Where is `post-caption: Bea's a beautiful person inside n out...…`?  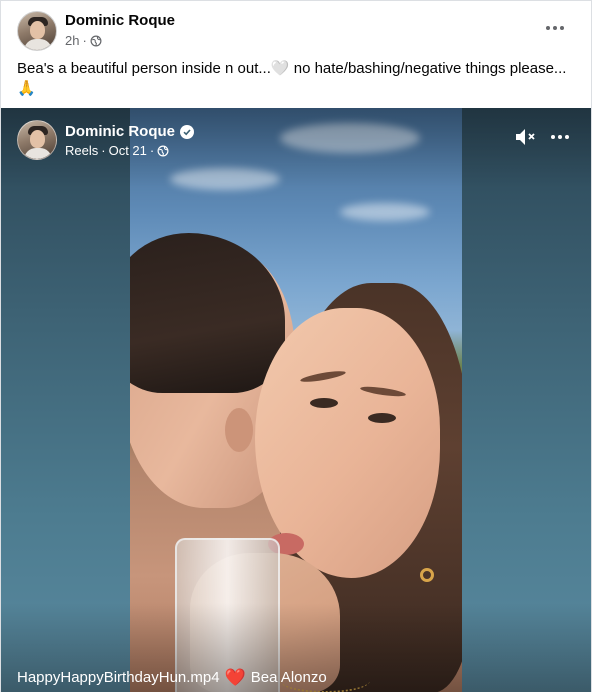 post-caption: Bea's a beautiful person inside n out...… is located at coordinates (297, 79).